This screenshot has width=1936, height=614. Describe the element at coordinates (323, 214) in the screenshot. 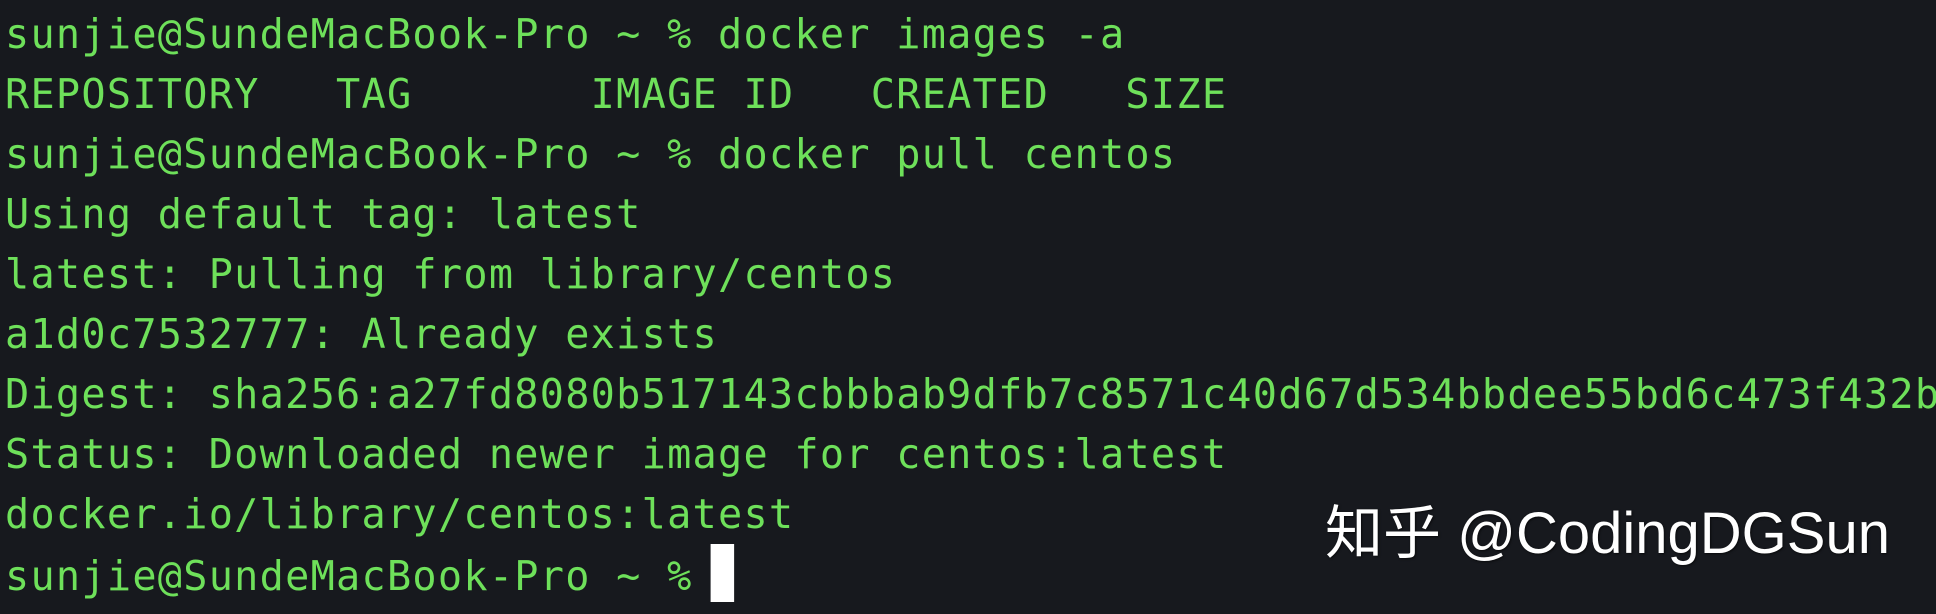

I see `terminal-line-output: Using default tag: latest` at that location.